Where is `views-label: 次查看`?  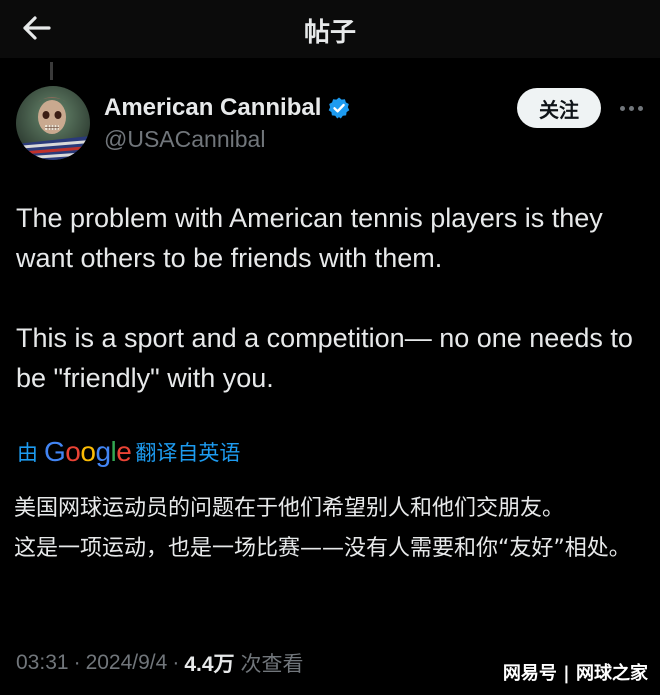 views-label: 次查看 is located at coordinates (272, 664).